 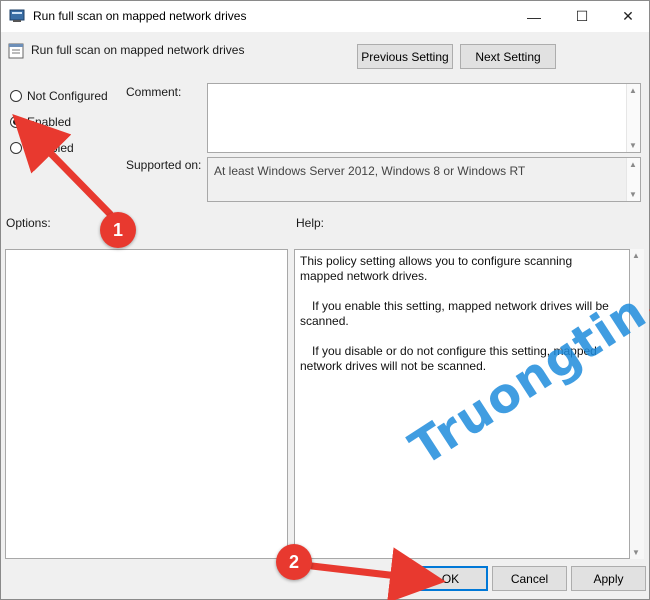 I want to click on window-title: Run full scan on mapped network drives, so click(x=140, y=16).